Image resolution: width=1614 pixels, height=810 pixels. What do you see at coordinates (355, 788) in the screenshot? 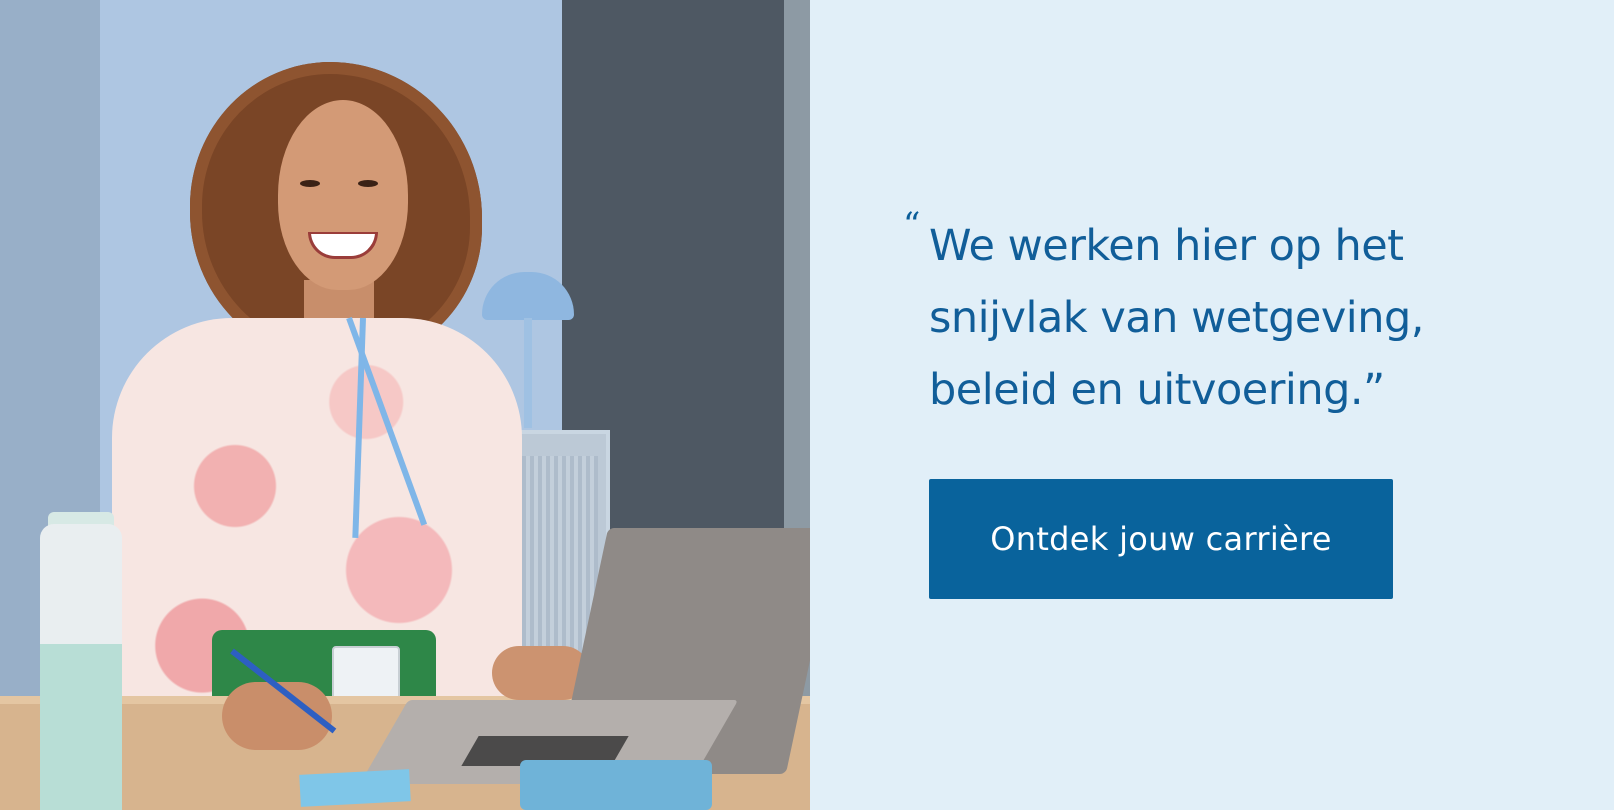
I see `sticky-note` at bounding box center [355, 788].